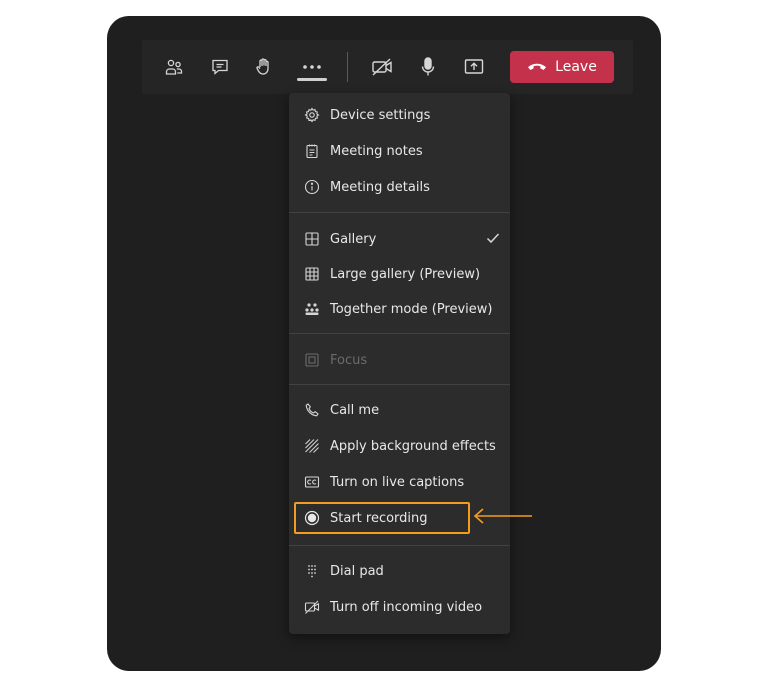  What do you see at coordinates (312, 607) in the screenshot?
I see `video-off-icon` at bounding box center [312, 607].